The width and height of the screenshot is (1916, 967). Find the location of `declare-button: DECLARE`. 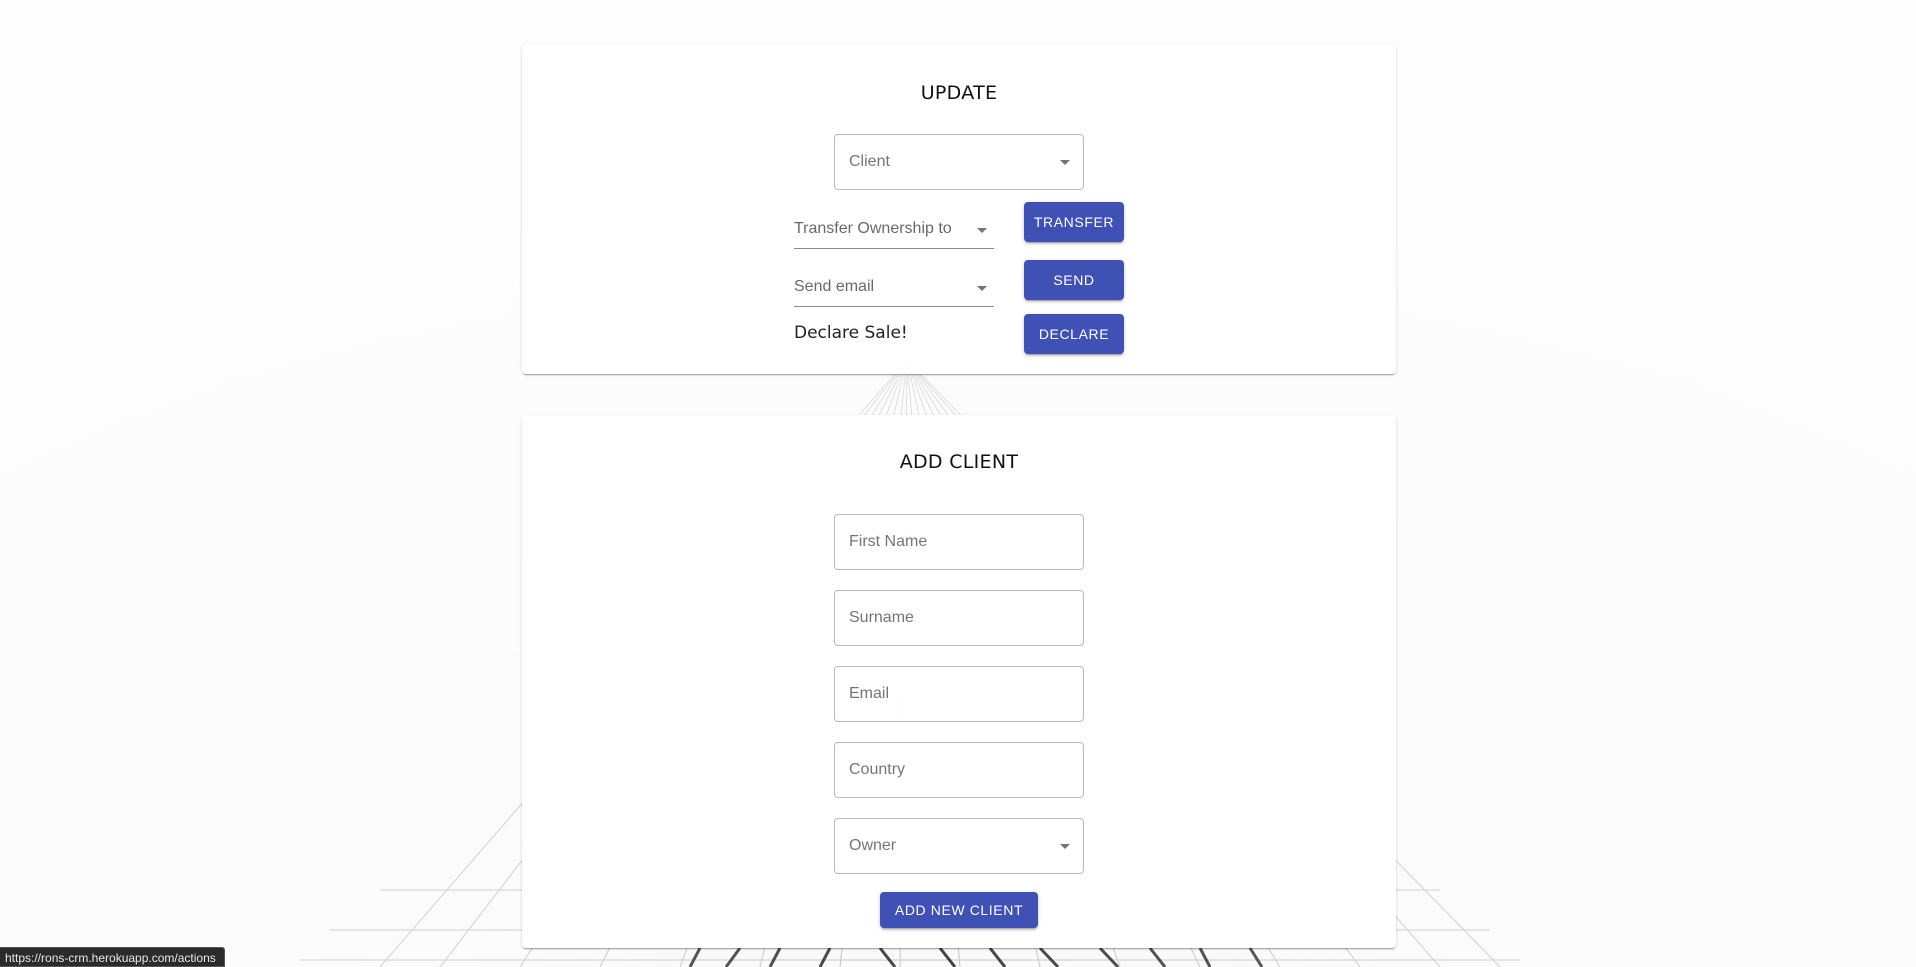

declare-button: DECLARE is located at coordinates (1074, 334).